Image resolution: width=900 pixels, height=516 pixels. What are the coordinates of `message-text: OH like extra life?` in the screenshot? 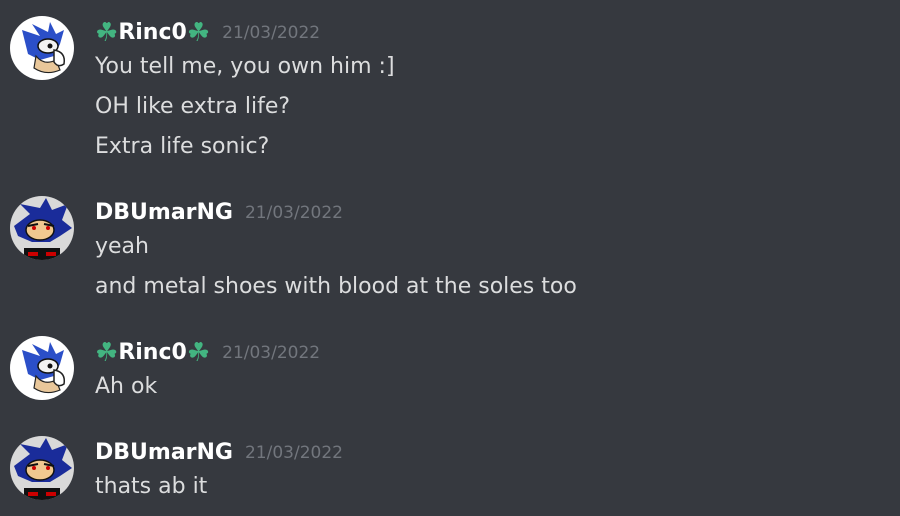 It's located at (193, 106).